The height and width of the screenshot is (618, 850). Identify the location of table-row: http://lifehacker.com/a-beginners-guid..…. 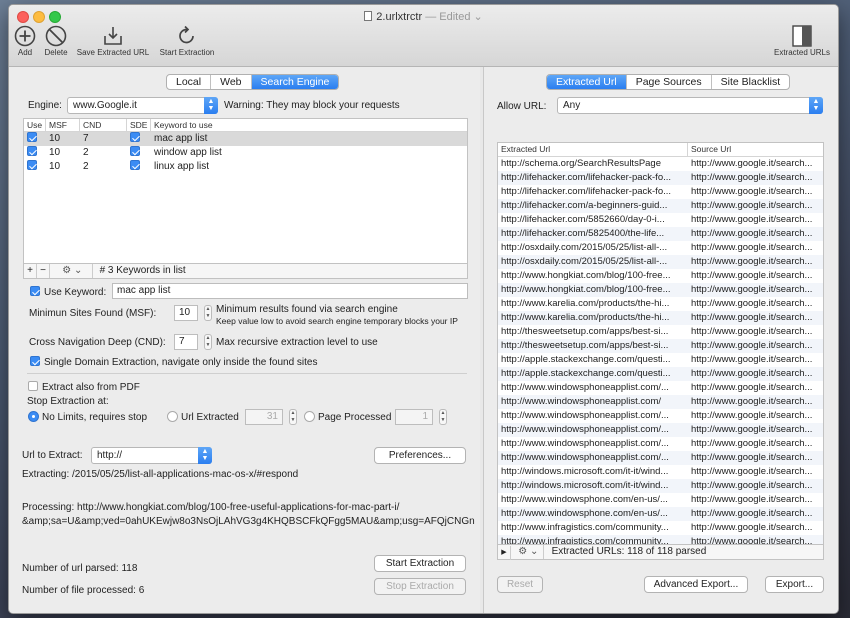
(660, 206).